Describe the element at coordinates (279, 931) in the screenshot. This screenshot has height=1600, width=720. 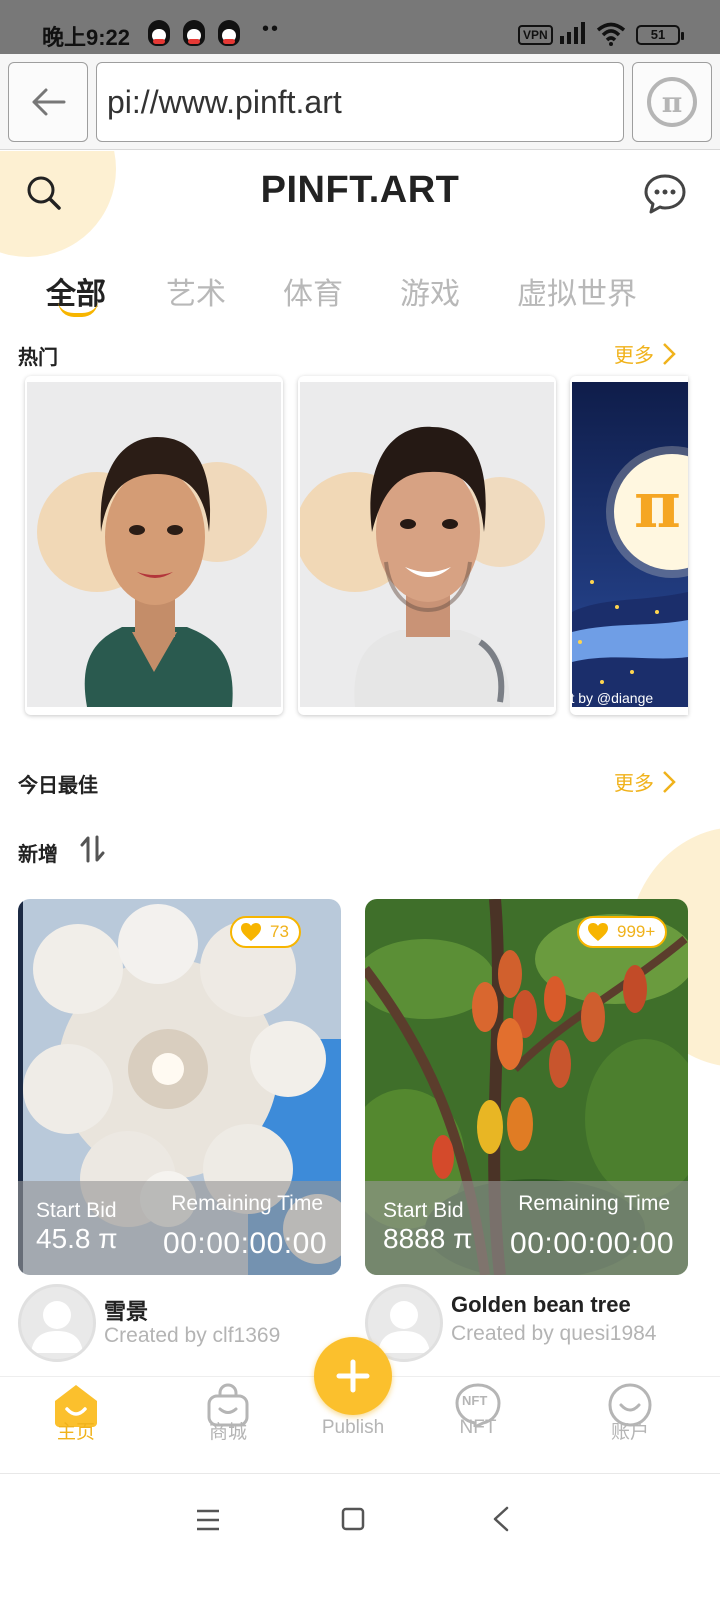
I see `like-count: 73` at that location.